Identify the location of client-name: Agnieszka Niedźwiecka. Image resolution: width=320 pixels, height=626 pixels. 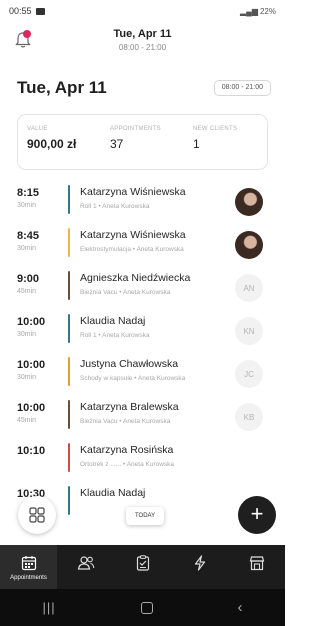
(135, 278).